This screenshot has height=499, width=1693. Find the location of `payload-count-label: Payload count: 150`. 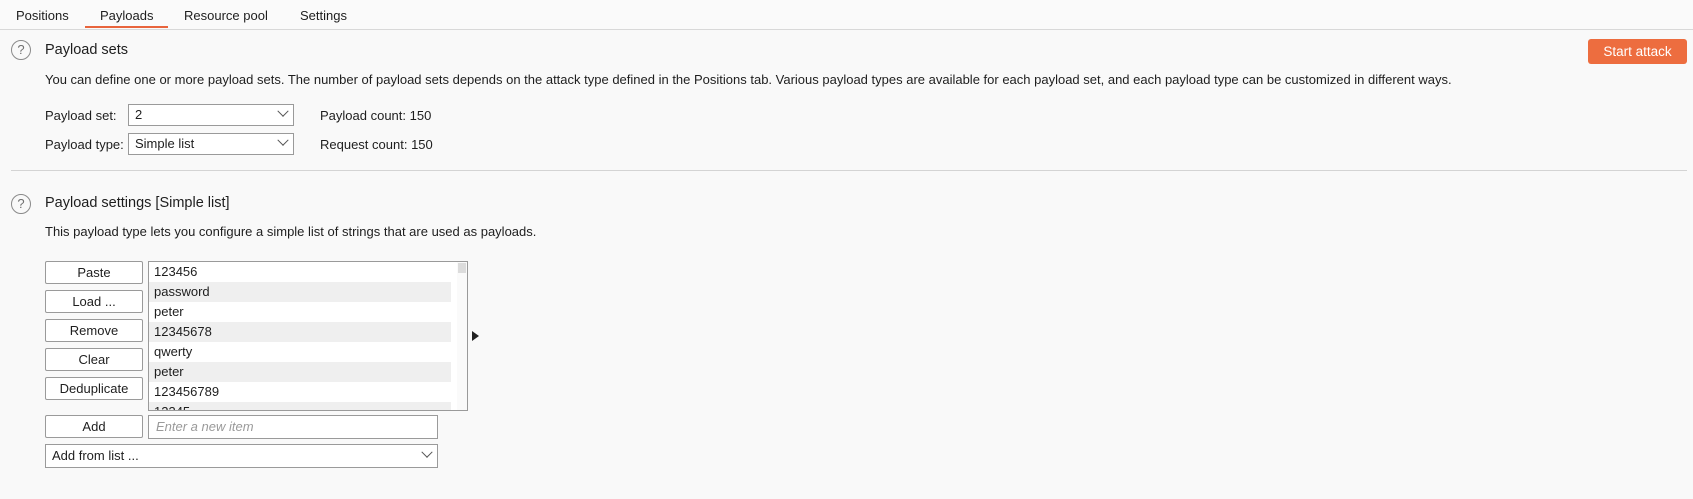

payload-count-label: Payload count: 150 is located at coordinates (376, 115).